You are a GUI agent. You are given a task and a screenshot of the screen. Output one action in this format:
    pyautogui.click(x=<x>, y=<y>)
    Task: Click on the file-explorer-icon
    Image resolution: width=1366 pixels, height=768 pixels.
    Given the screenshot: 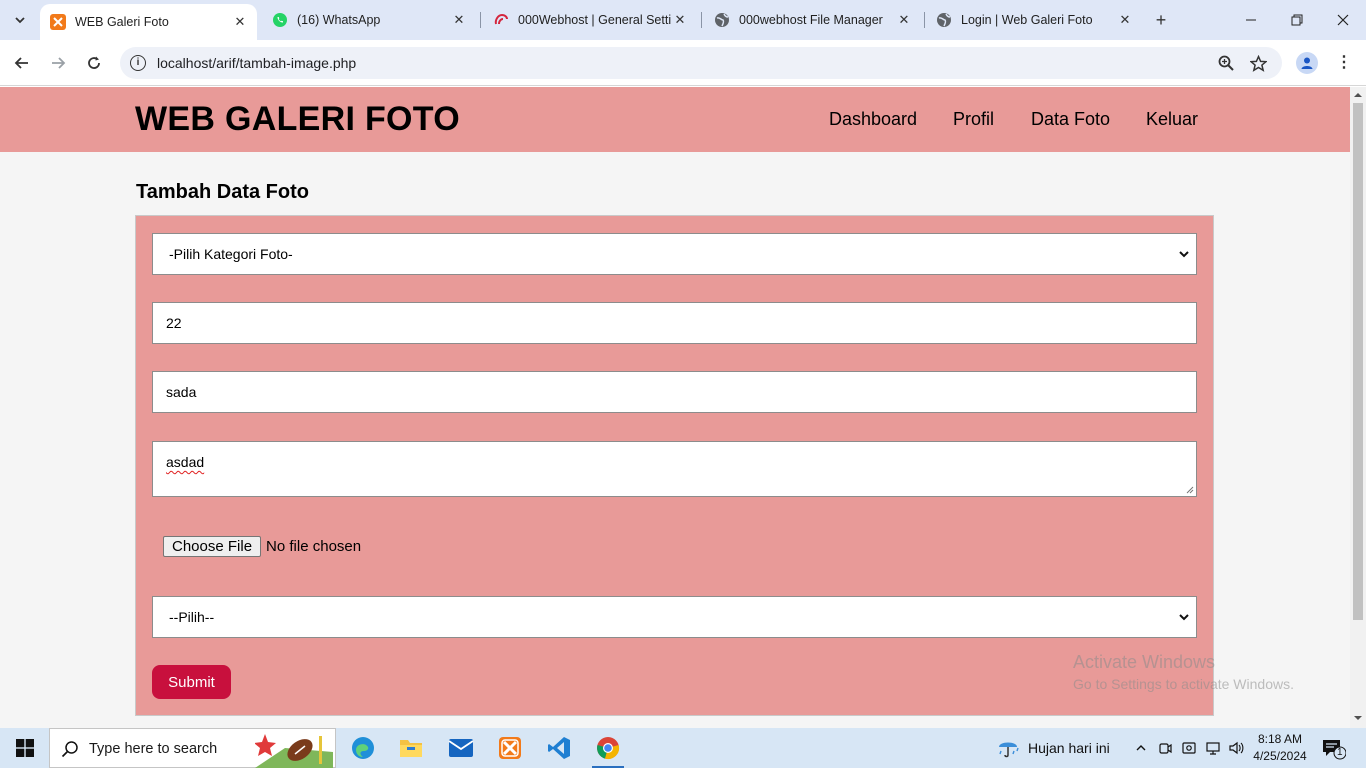 What is the action you would take?
    pyautogui.click(x=411, y=748)
    